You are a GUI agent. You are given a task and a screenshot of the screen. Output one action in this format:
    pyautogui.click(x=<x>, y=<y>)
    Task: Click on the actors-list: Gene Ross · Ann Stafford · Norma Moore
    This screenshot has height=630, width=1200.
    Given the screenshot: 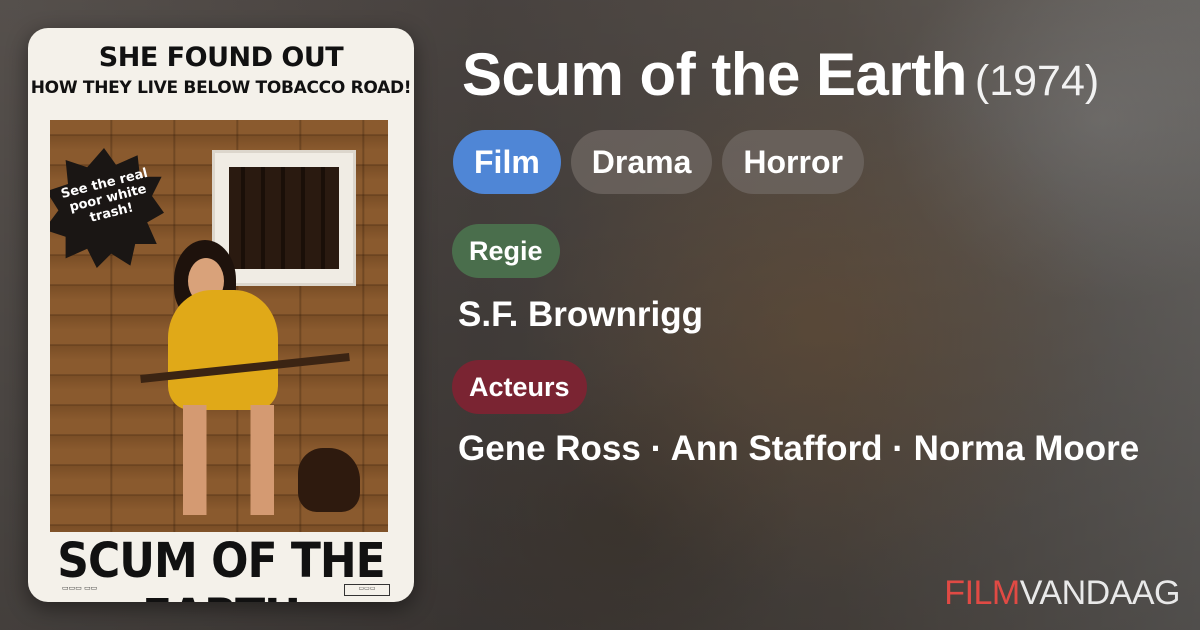 What is the action you would take?
    pyautogui.click(x=799, y=448)
    